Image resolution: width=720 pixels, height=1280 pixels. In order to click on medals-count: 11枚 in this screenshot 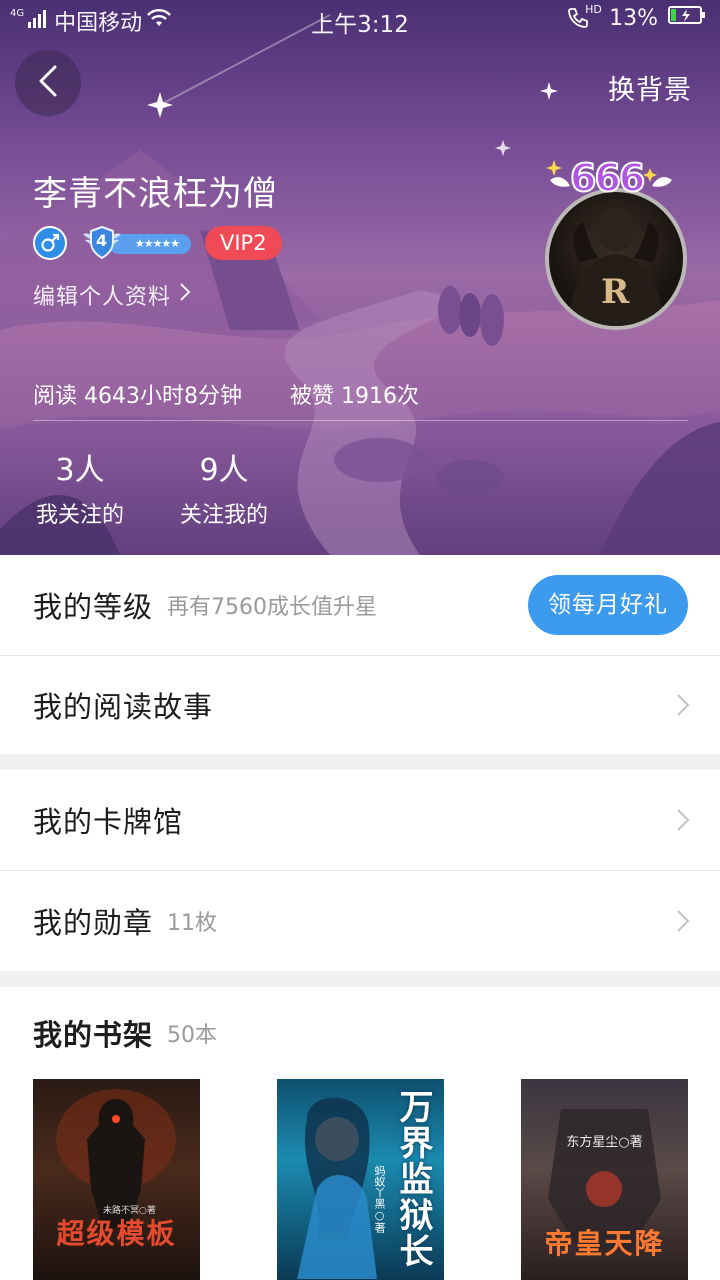, I will do `click(192, 923)`.